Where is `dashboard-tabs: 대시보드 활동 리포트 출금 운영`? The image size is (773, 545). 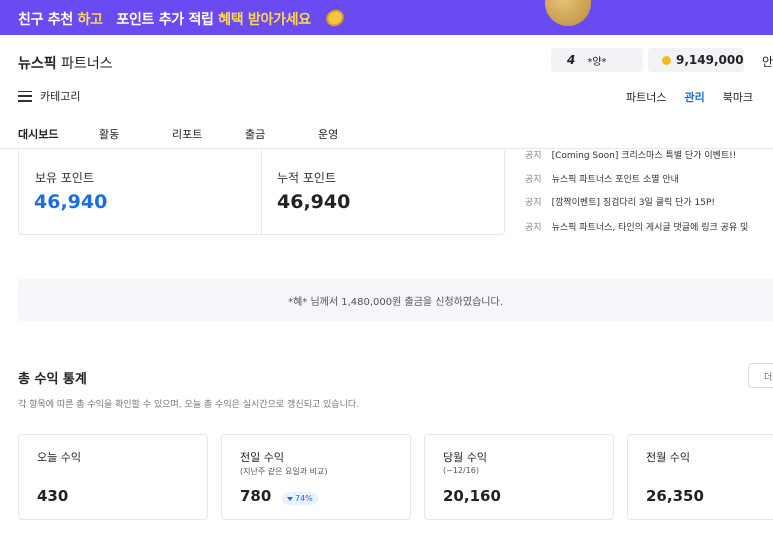
dashboard-tabs: 대시보드 활동 리포트 출금 운영 is located at coordinates (198, 134).